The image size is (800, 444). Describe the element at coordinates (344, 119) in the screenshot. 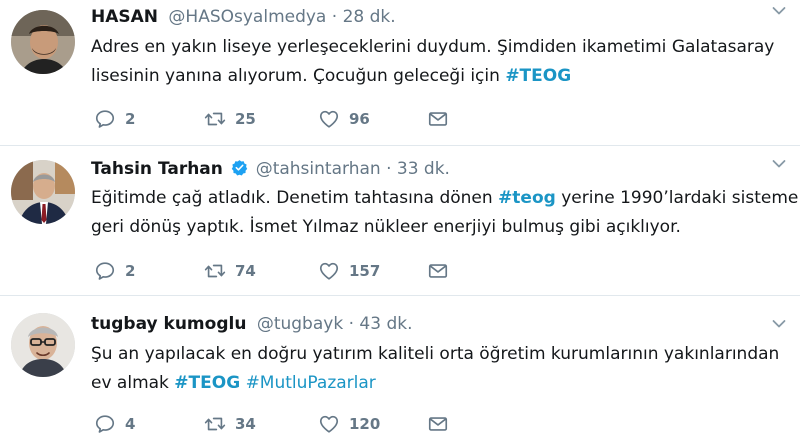

I see `like-button: 96` at that location.